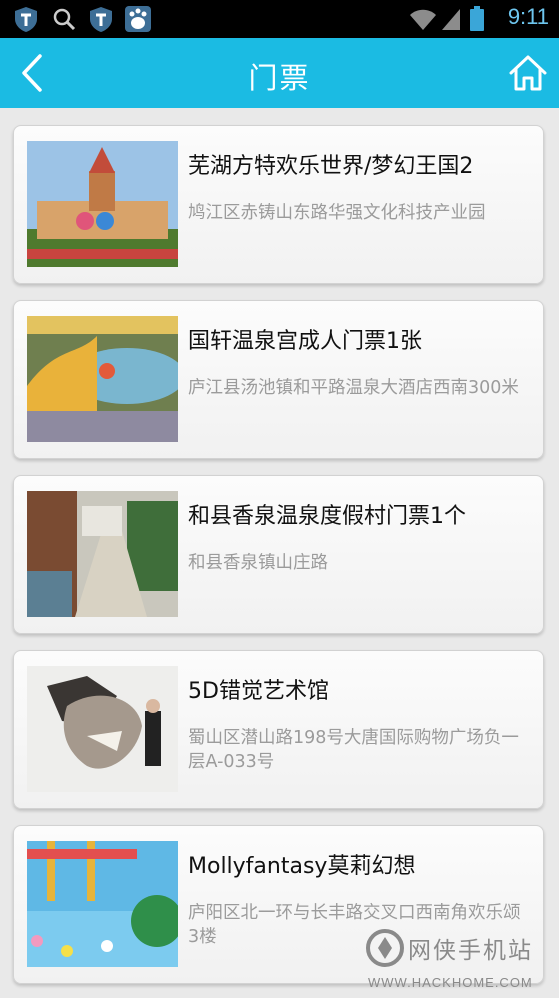  I want to click on battery-icon, so click(477, 19).